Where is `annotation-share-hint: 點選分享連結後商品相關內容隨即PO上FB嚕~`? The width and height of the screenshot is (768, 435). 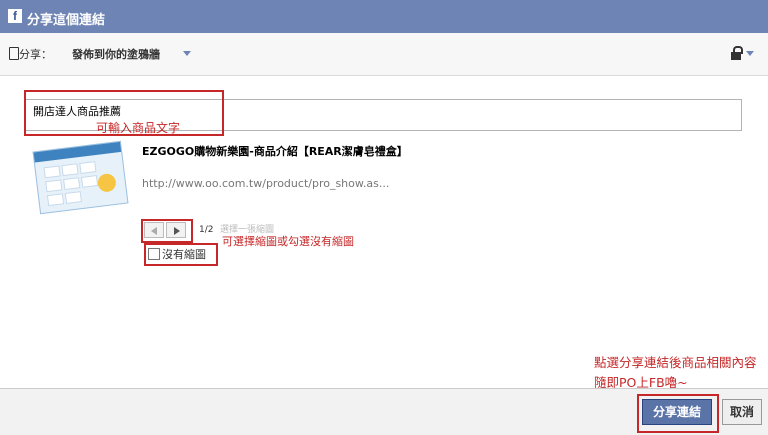
annotation-share-hint: 點選分享連結後商品相關內容隨即PO上FB嚕~ is located at coordinates (675, 372).